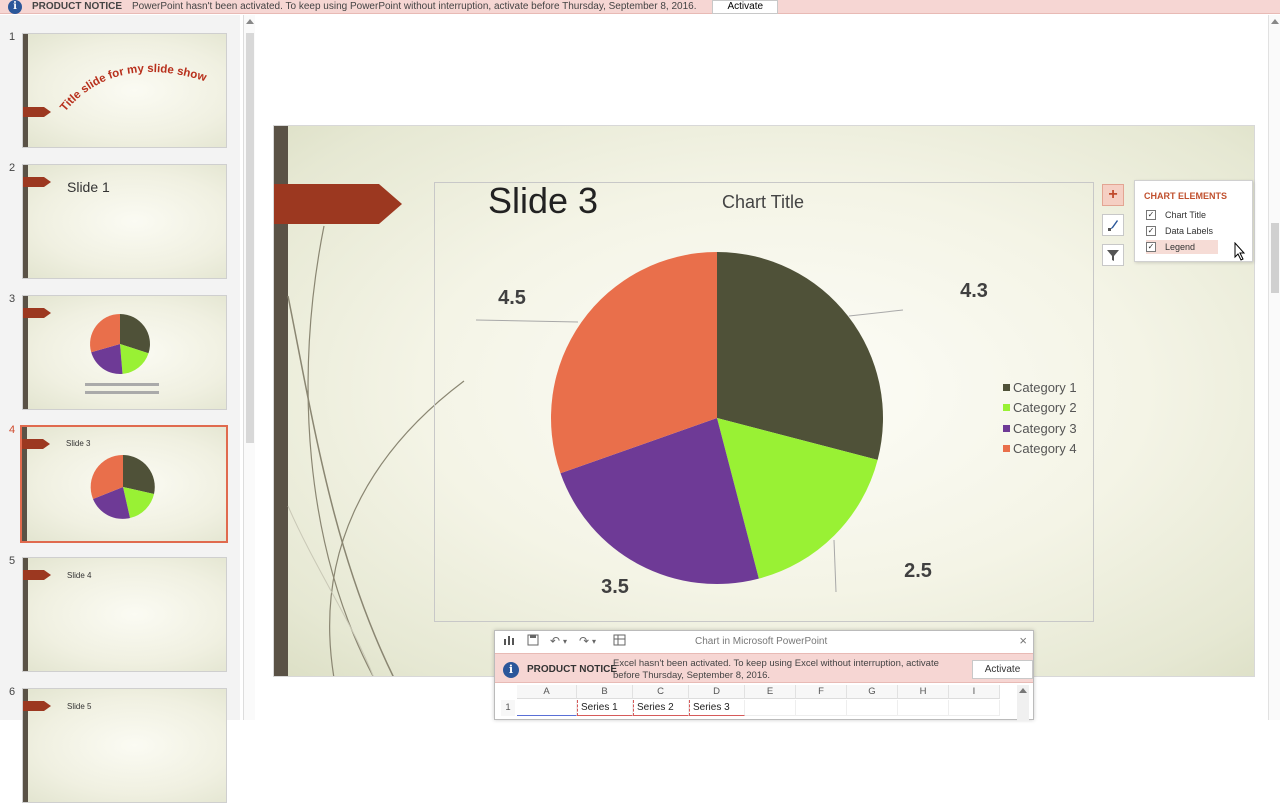  I want to click on column-header: C, so click(661, 692).